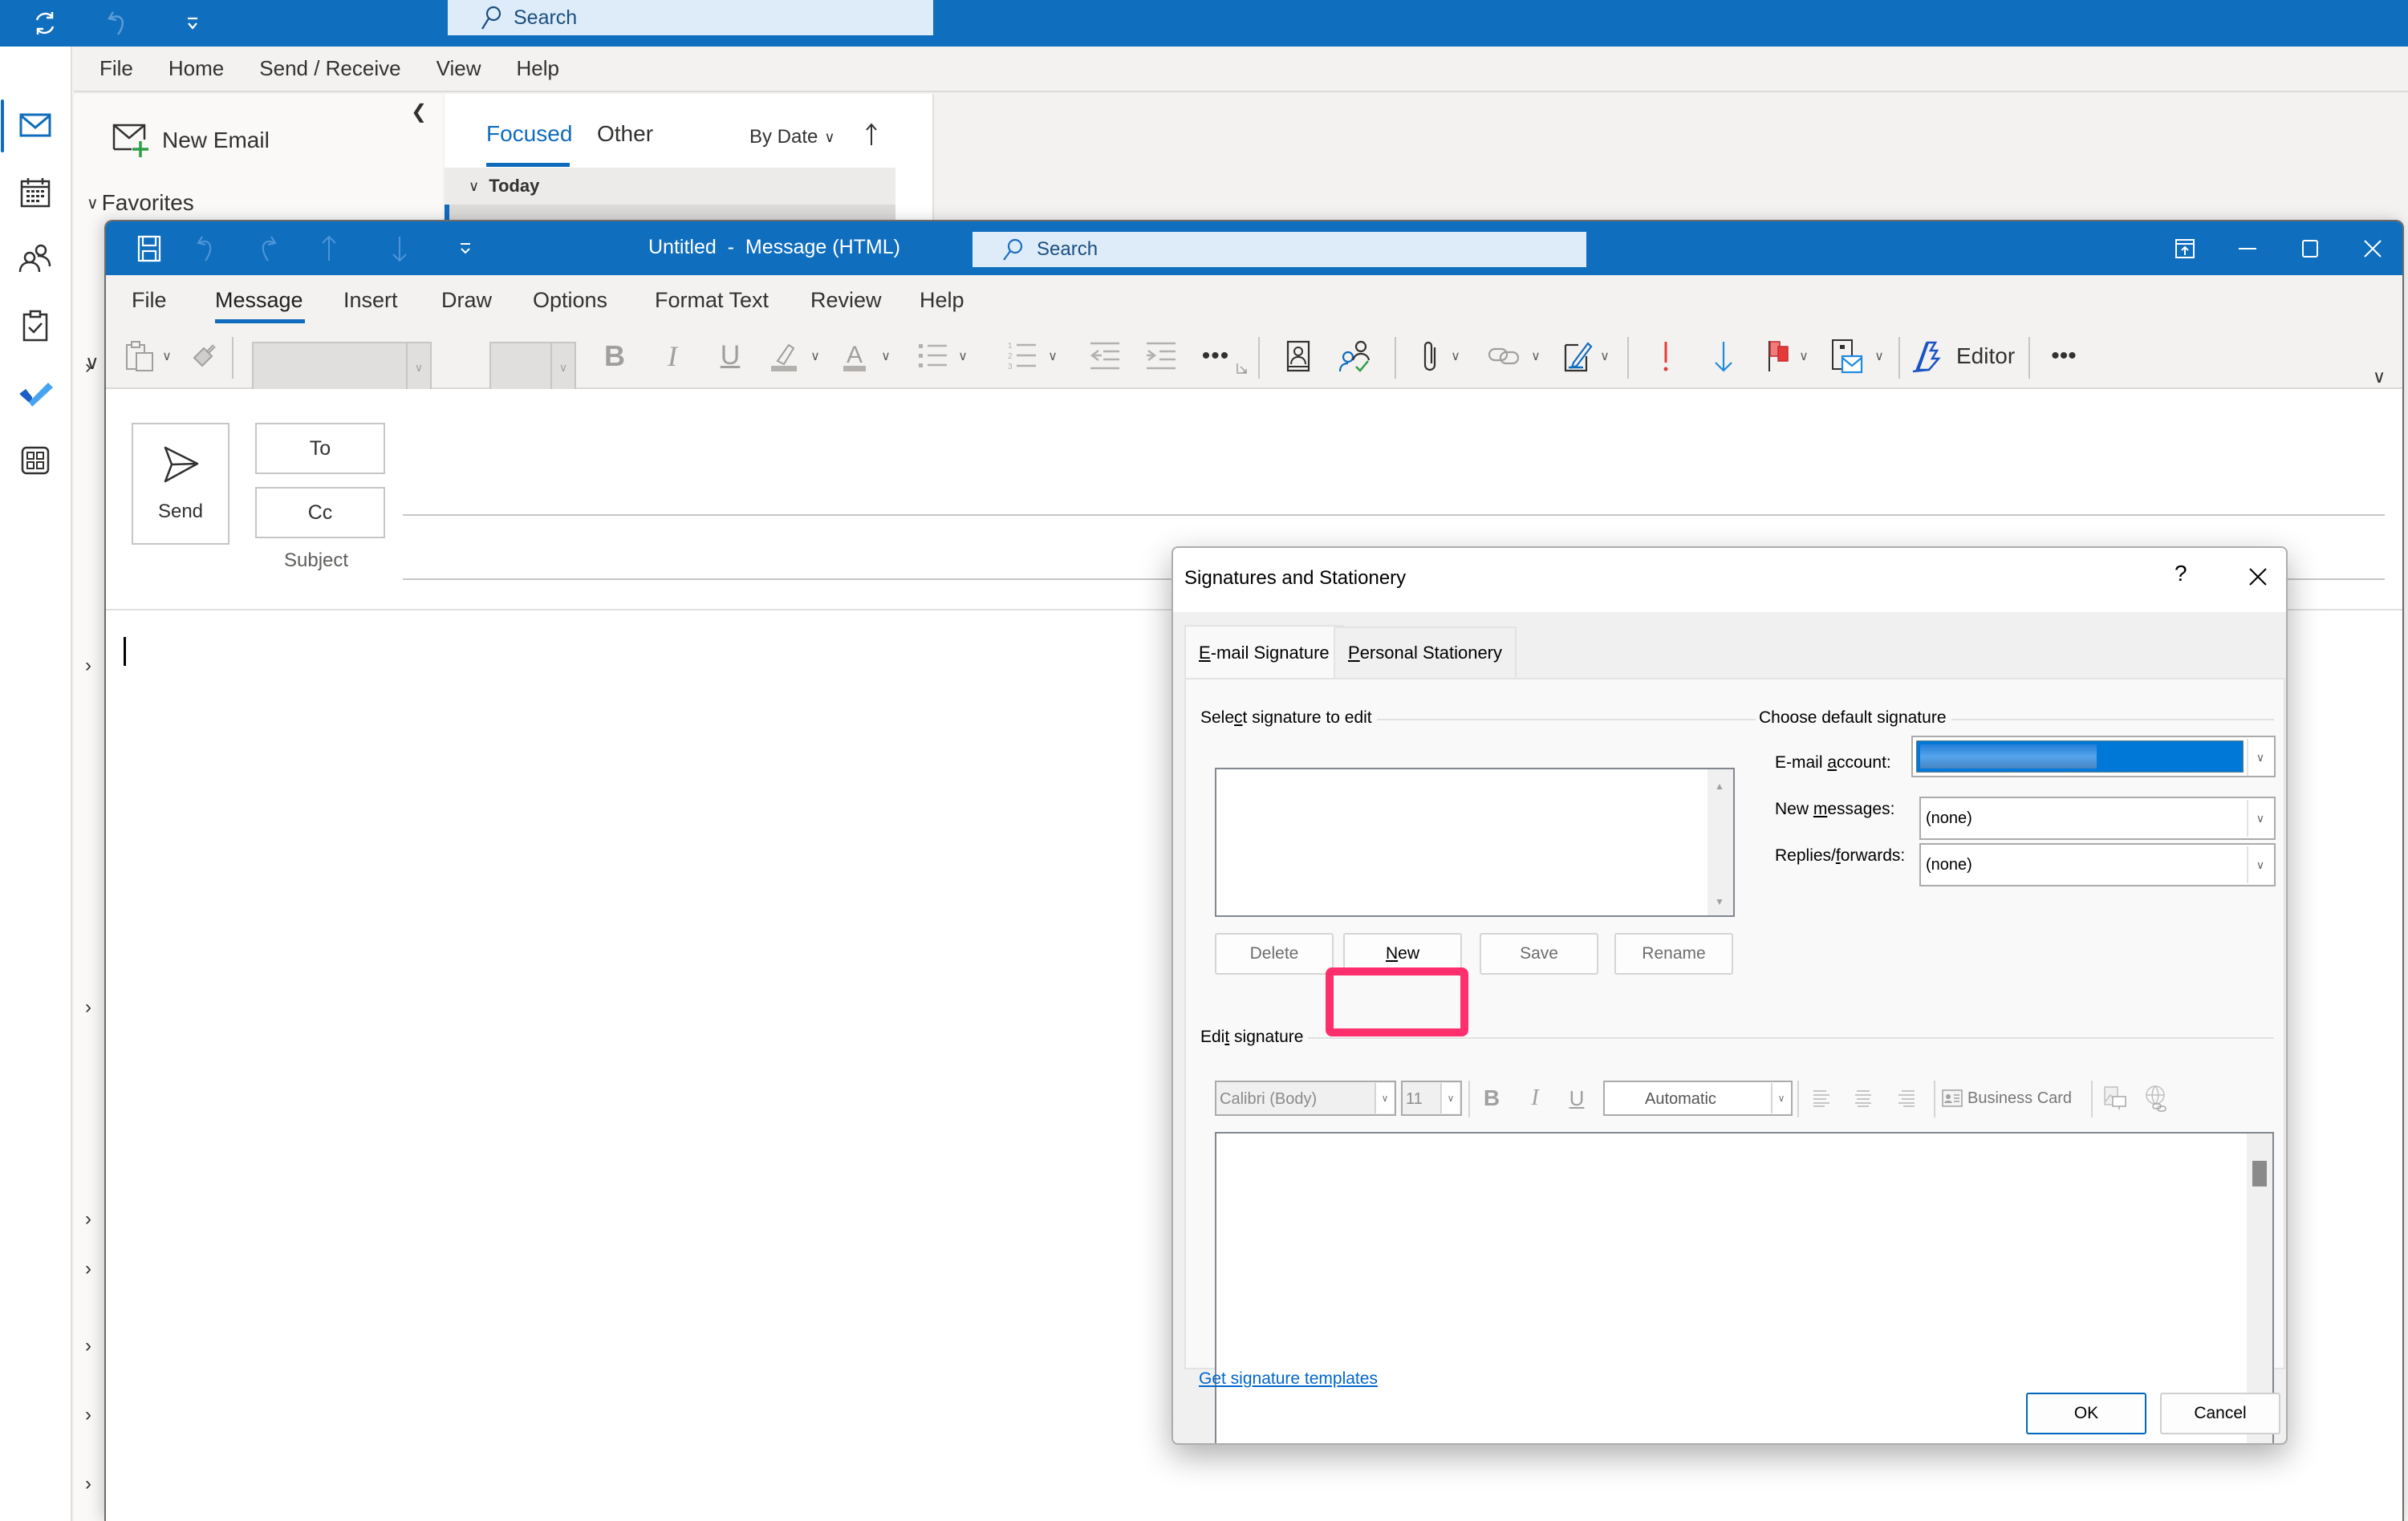 The height and width of the screenshot is (1521, 2408). Describe the element at coordinates (191, 140) in the screenshot. I see `new-email-button: New Email` at that location.